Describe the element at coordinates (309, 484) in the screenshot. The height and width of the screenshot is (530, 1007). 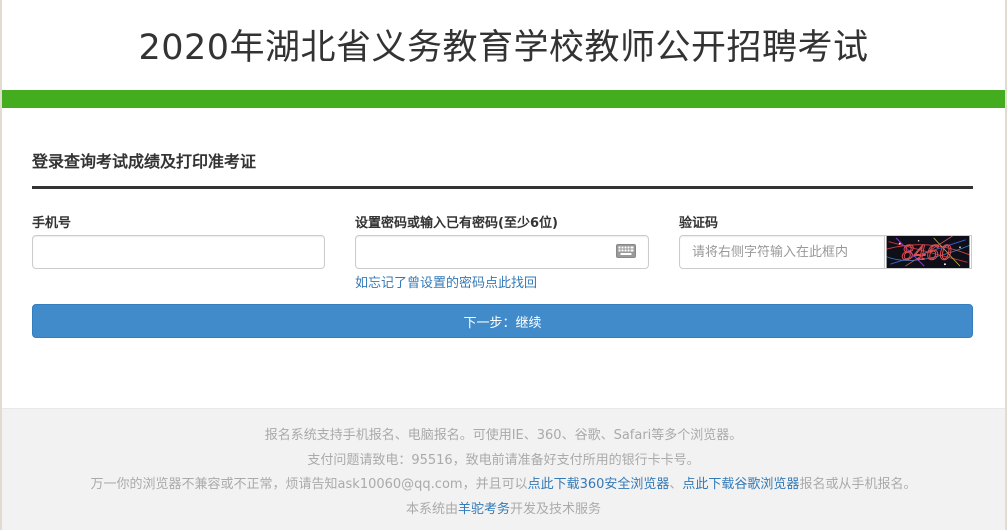
I see `footer-contact-text: 万一你的浏览器不兼容或不正常，烦请告知ask10060@qq.com，并且可以` at that location.